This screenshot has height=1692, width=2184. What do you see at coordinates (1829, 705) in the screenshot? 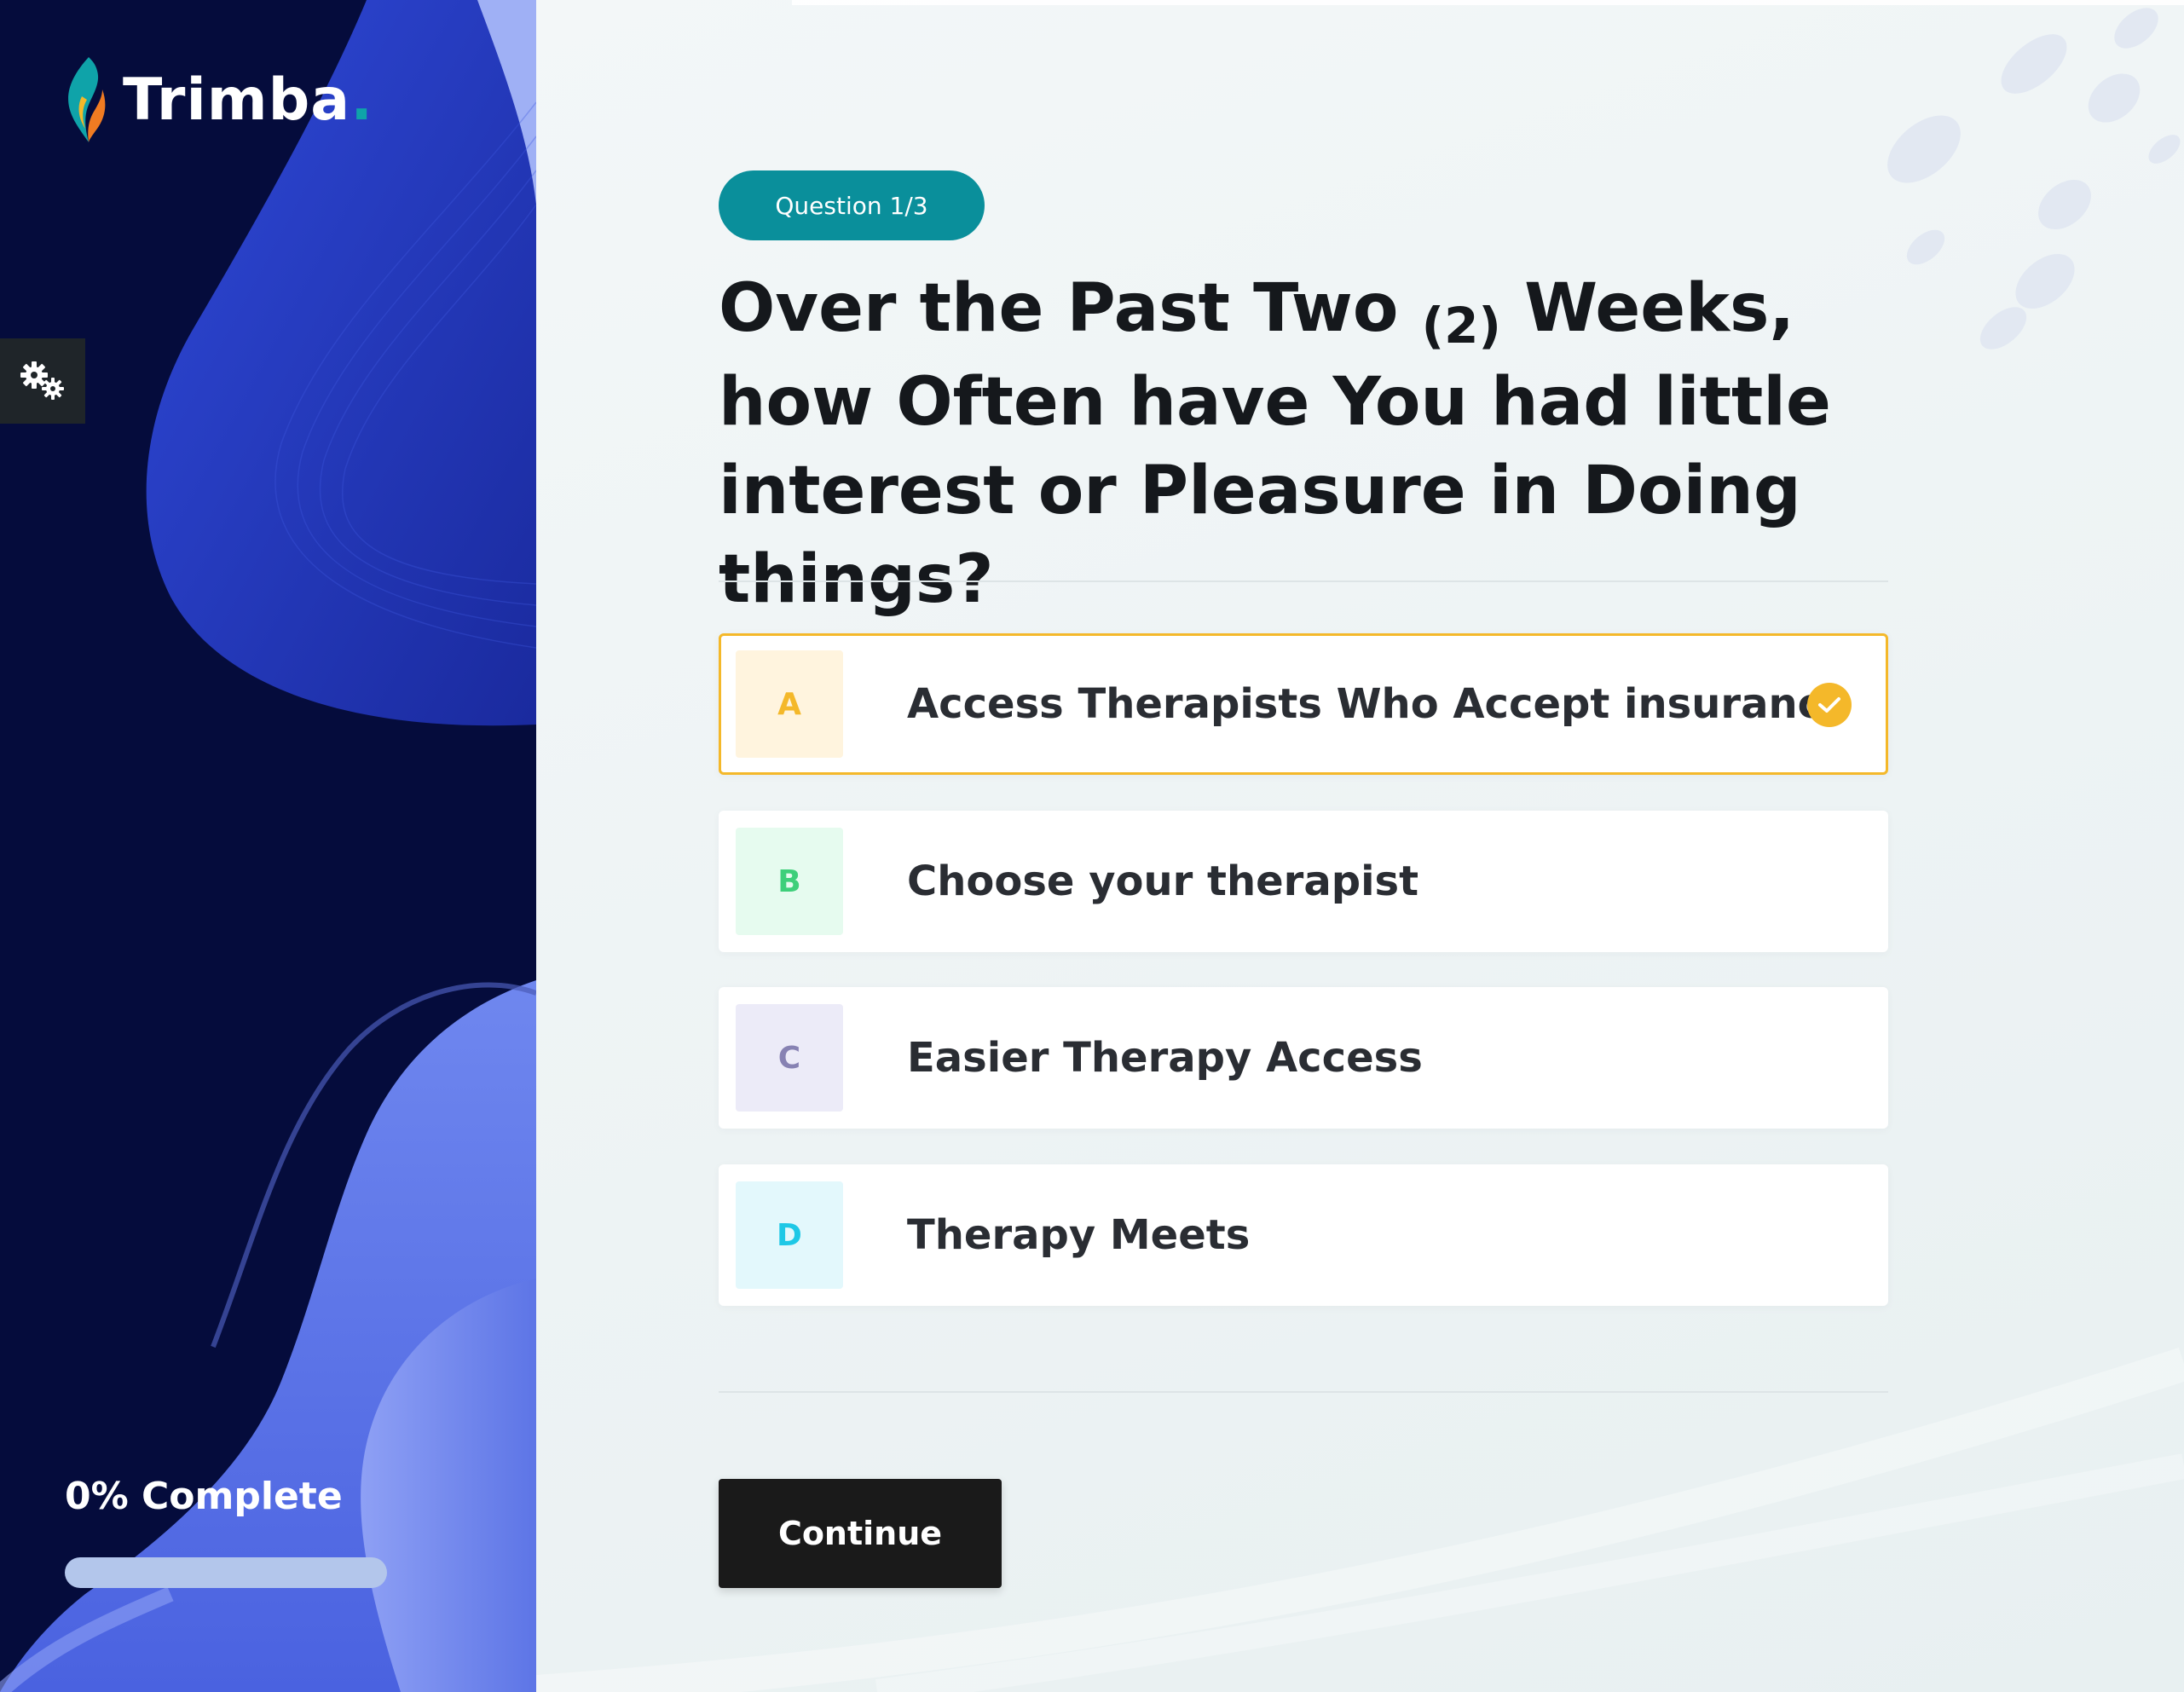
I see `check-circle-icon` at bounding box center [1829, 705].